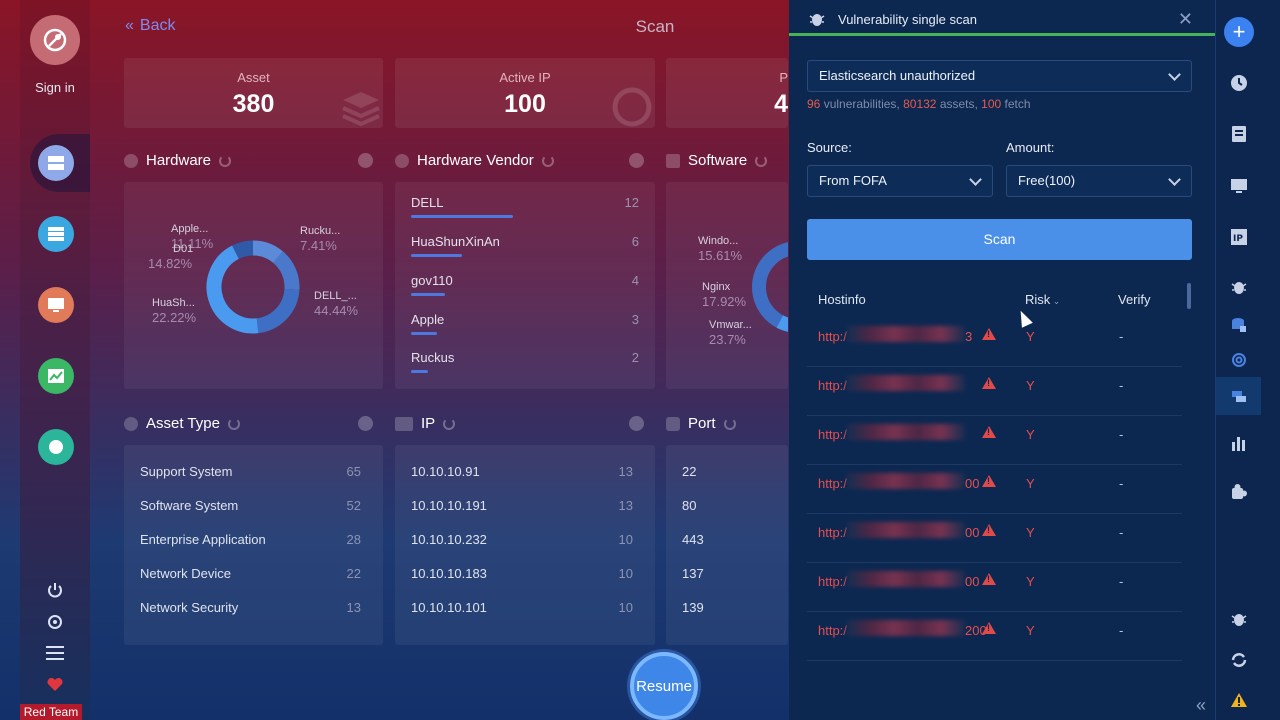  I want to click on amount-select: Free(100), so click(1099, 181).